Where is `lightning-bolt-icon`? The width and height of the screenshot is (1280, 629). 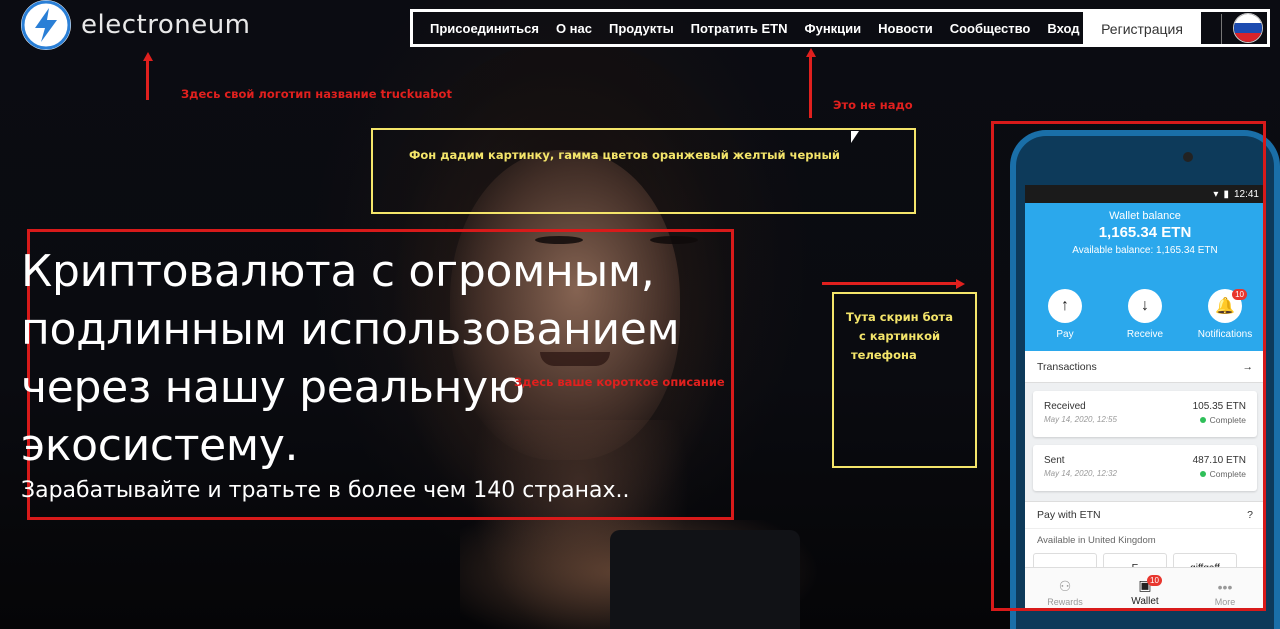
lightning-bolt-icon is located at coordinates (46, 25).